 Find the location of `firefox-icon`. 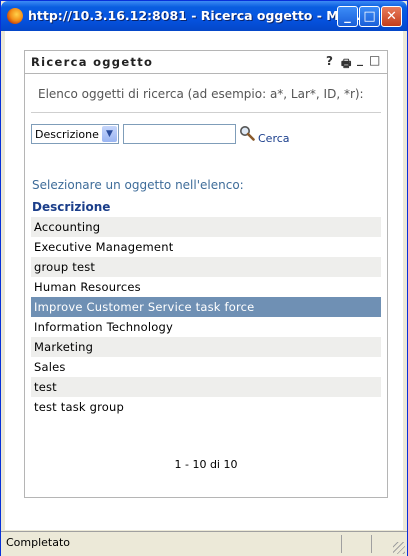

firefox-icon is located at coordinates (15, 16).